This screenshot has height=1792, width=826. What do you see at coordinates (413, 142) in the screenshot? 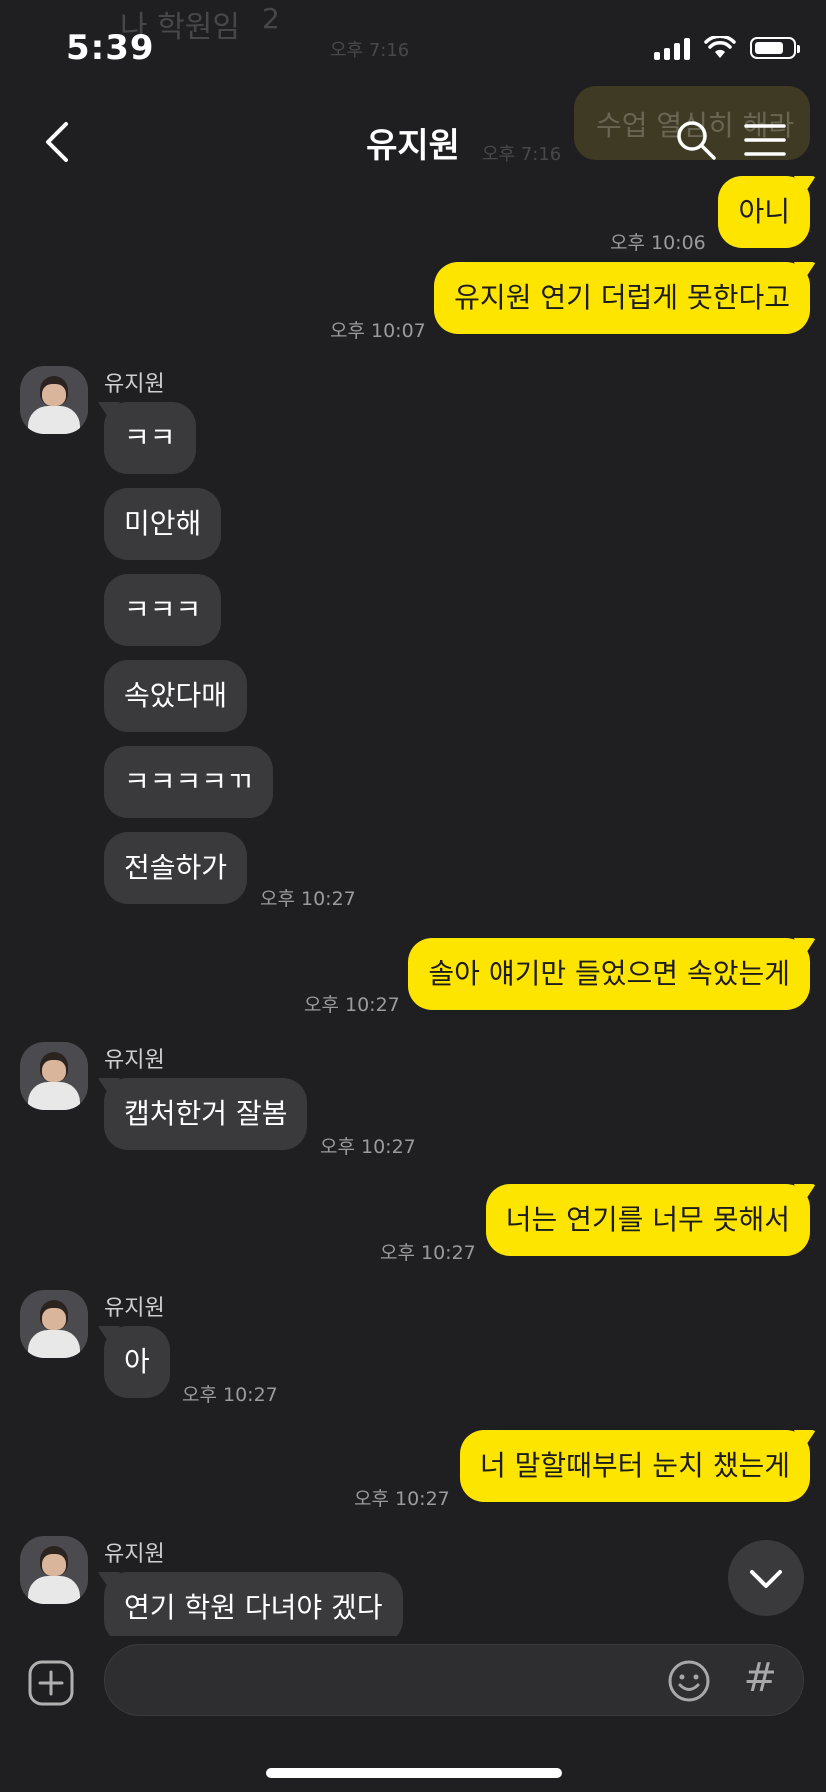
I see `chat-header: 유지원` at bounding box center [413, 142].